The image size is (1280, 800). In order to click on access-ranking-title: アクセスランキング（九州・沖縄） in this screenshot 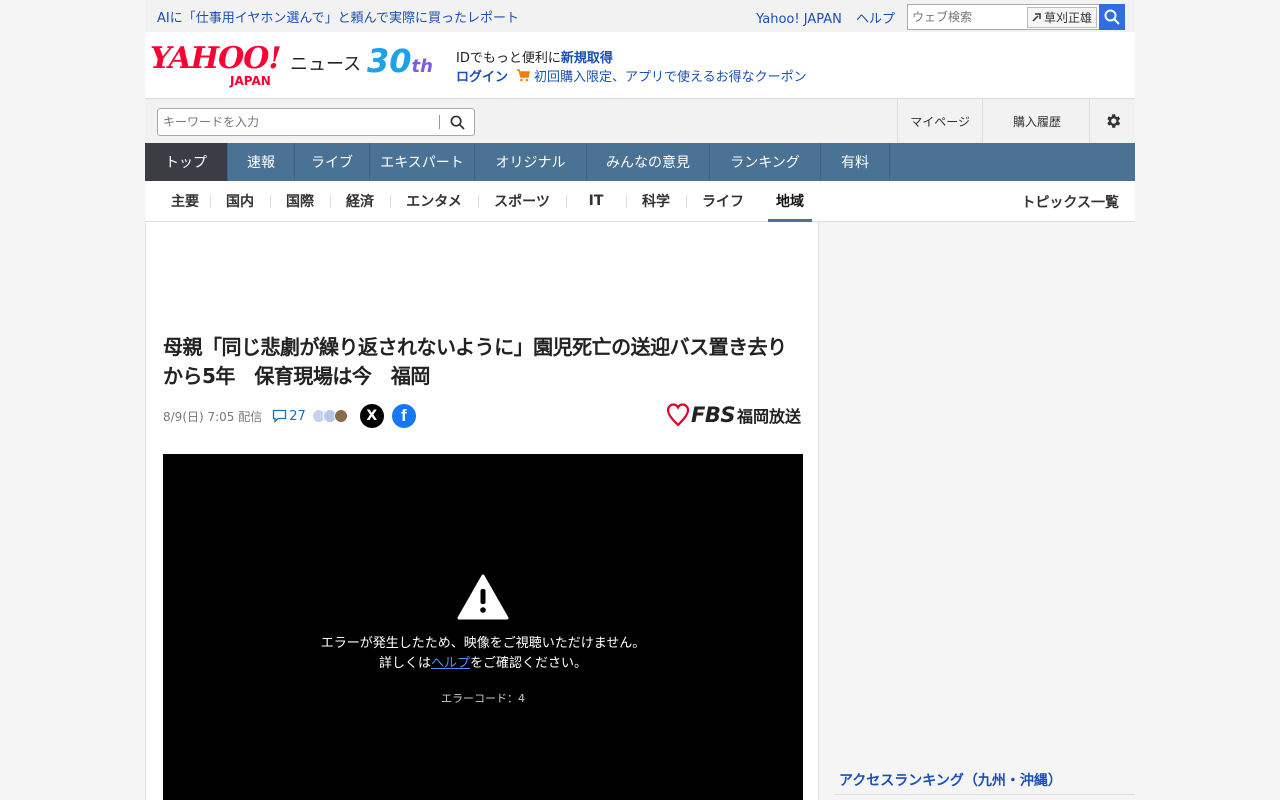, I will do `click(950, 780)`.